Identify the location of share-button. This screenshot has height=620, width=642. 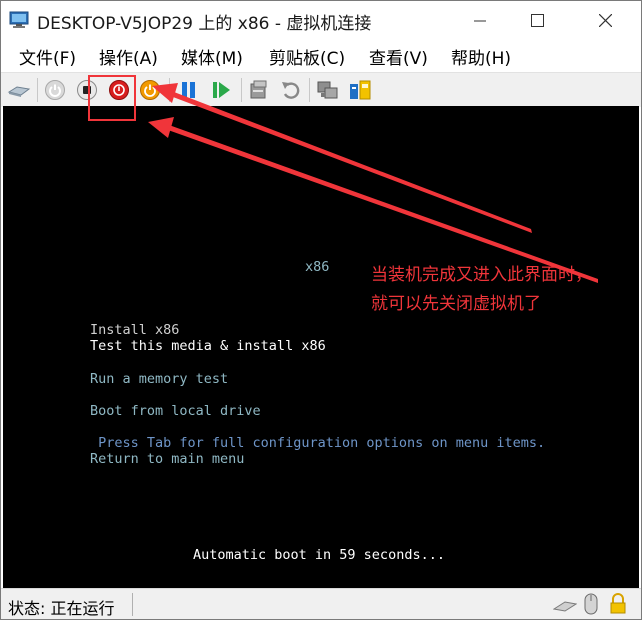
(360, 90).